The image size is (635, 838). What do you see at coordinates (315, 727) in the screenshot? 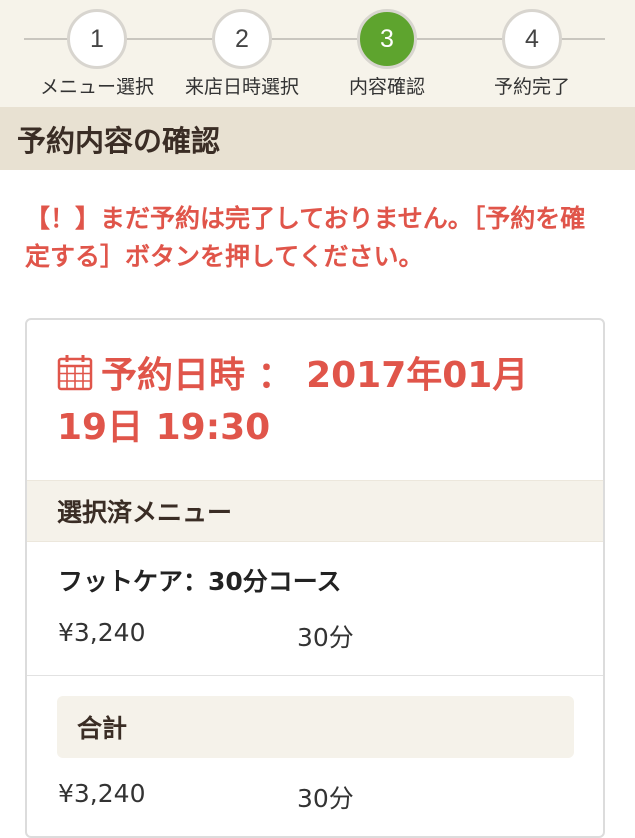
I see `total-header: 合計` at bounding box center [315, 727].